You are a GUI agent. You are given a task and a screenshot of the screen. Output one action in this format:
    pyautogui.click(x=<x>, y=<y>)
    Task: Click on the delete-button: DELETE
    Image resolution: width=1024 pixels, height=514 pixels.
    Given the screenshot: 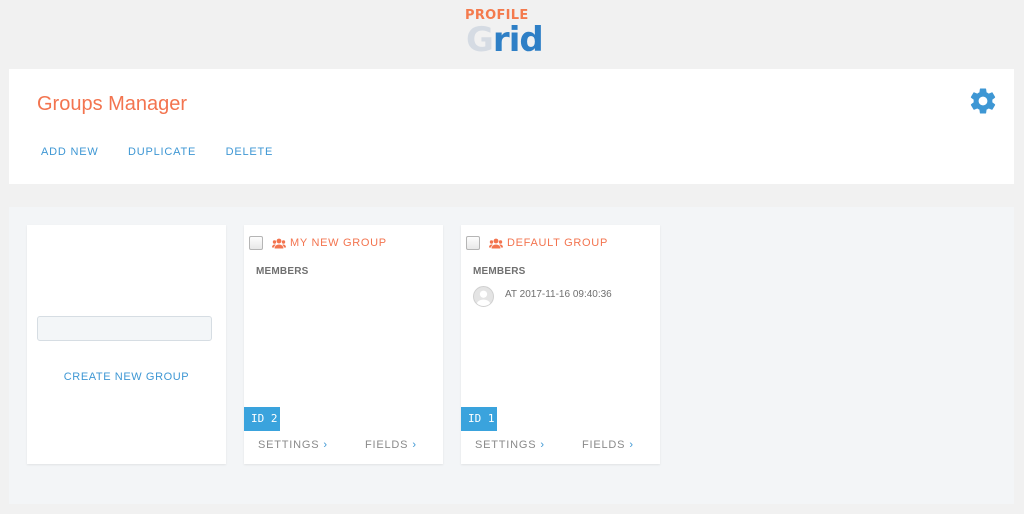 What is the action you would take?
    pyautogui.click(x=250, y=152)
    